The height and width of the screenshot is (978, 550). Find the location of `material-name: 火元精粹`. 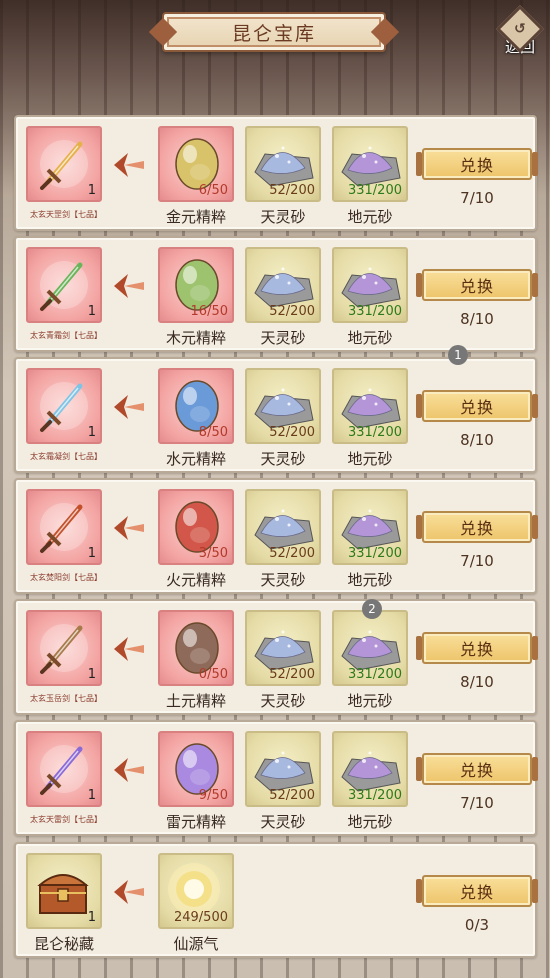

material-name: 火元精粹 is located at coordinates (195, 580).